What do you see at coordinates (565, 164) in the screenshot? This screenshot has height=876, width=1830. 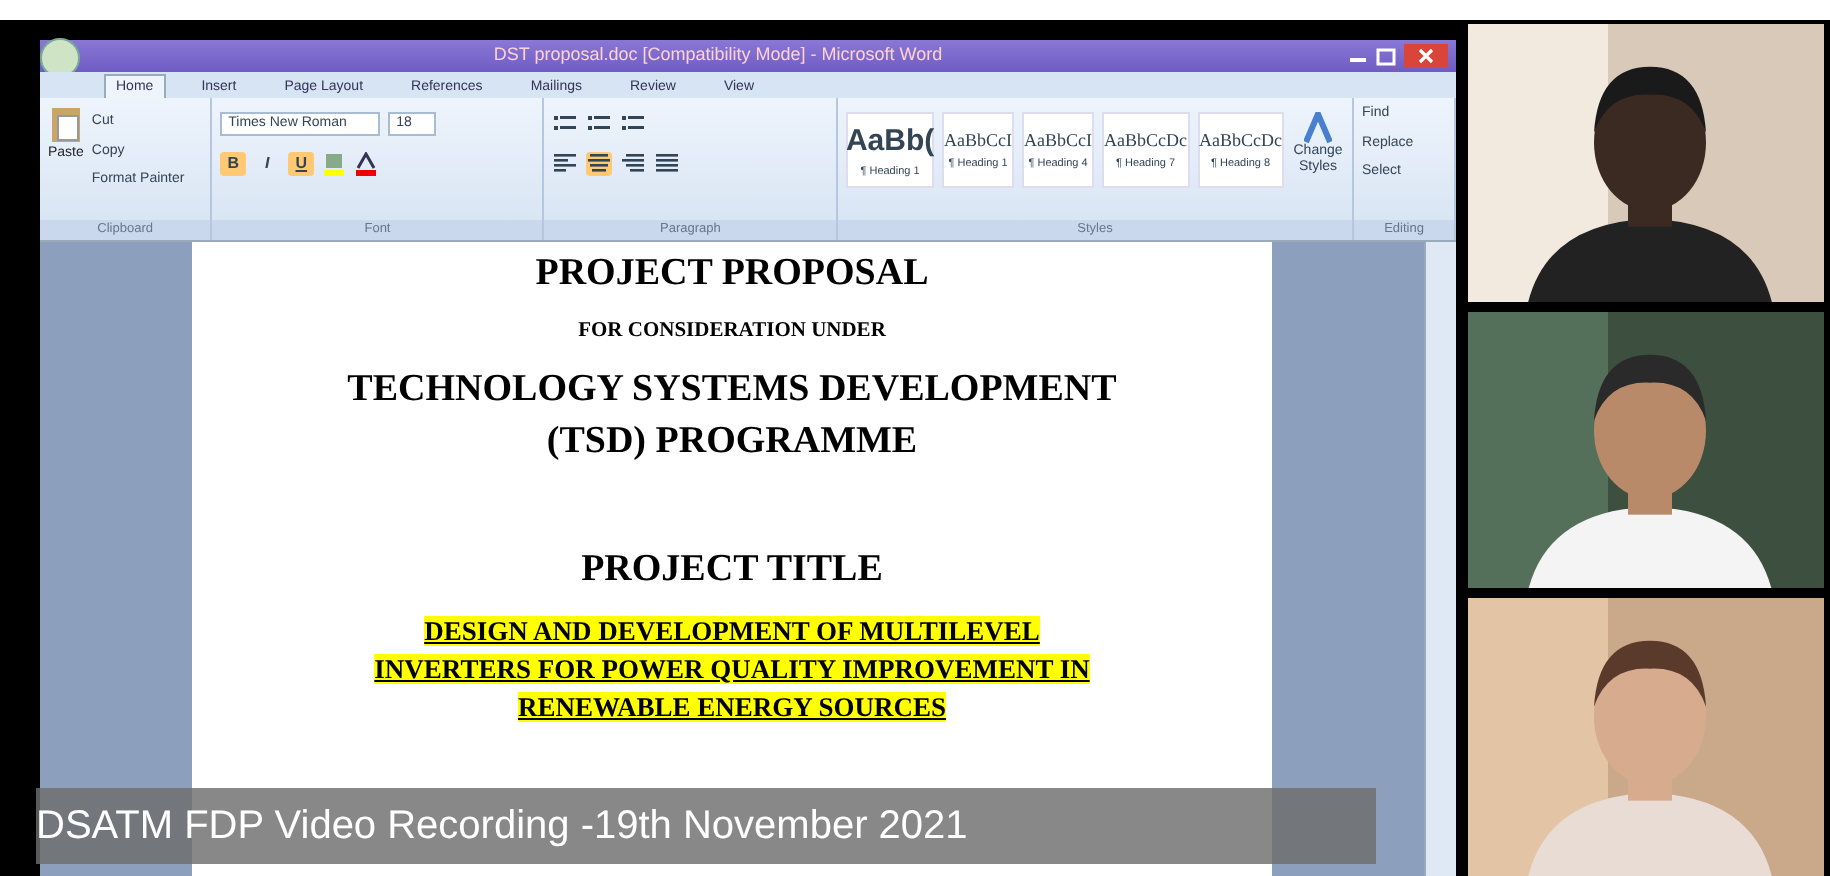 I see `align-left-button` at bounding box center [565, 164].